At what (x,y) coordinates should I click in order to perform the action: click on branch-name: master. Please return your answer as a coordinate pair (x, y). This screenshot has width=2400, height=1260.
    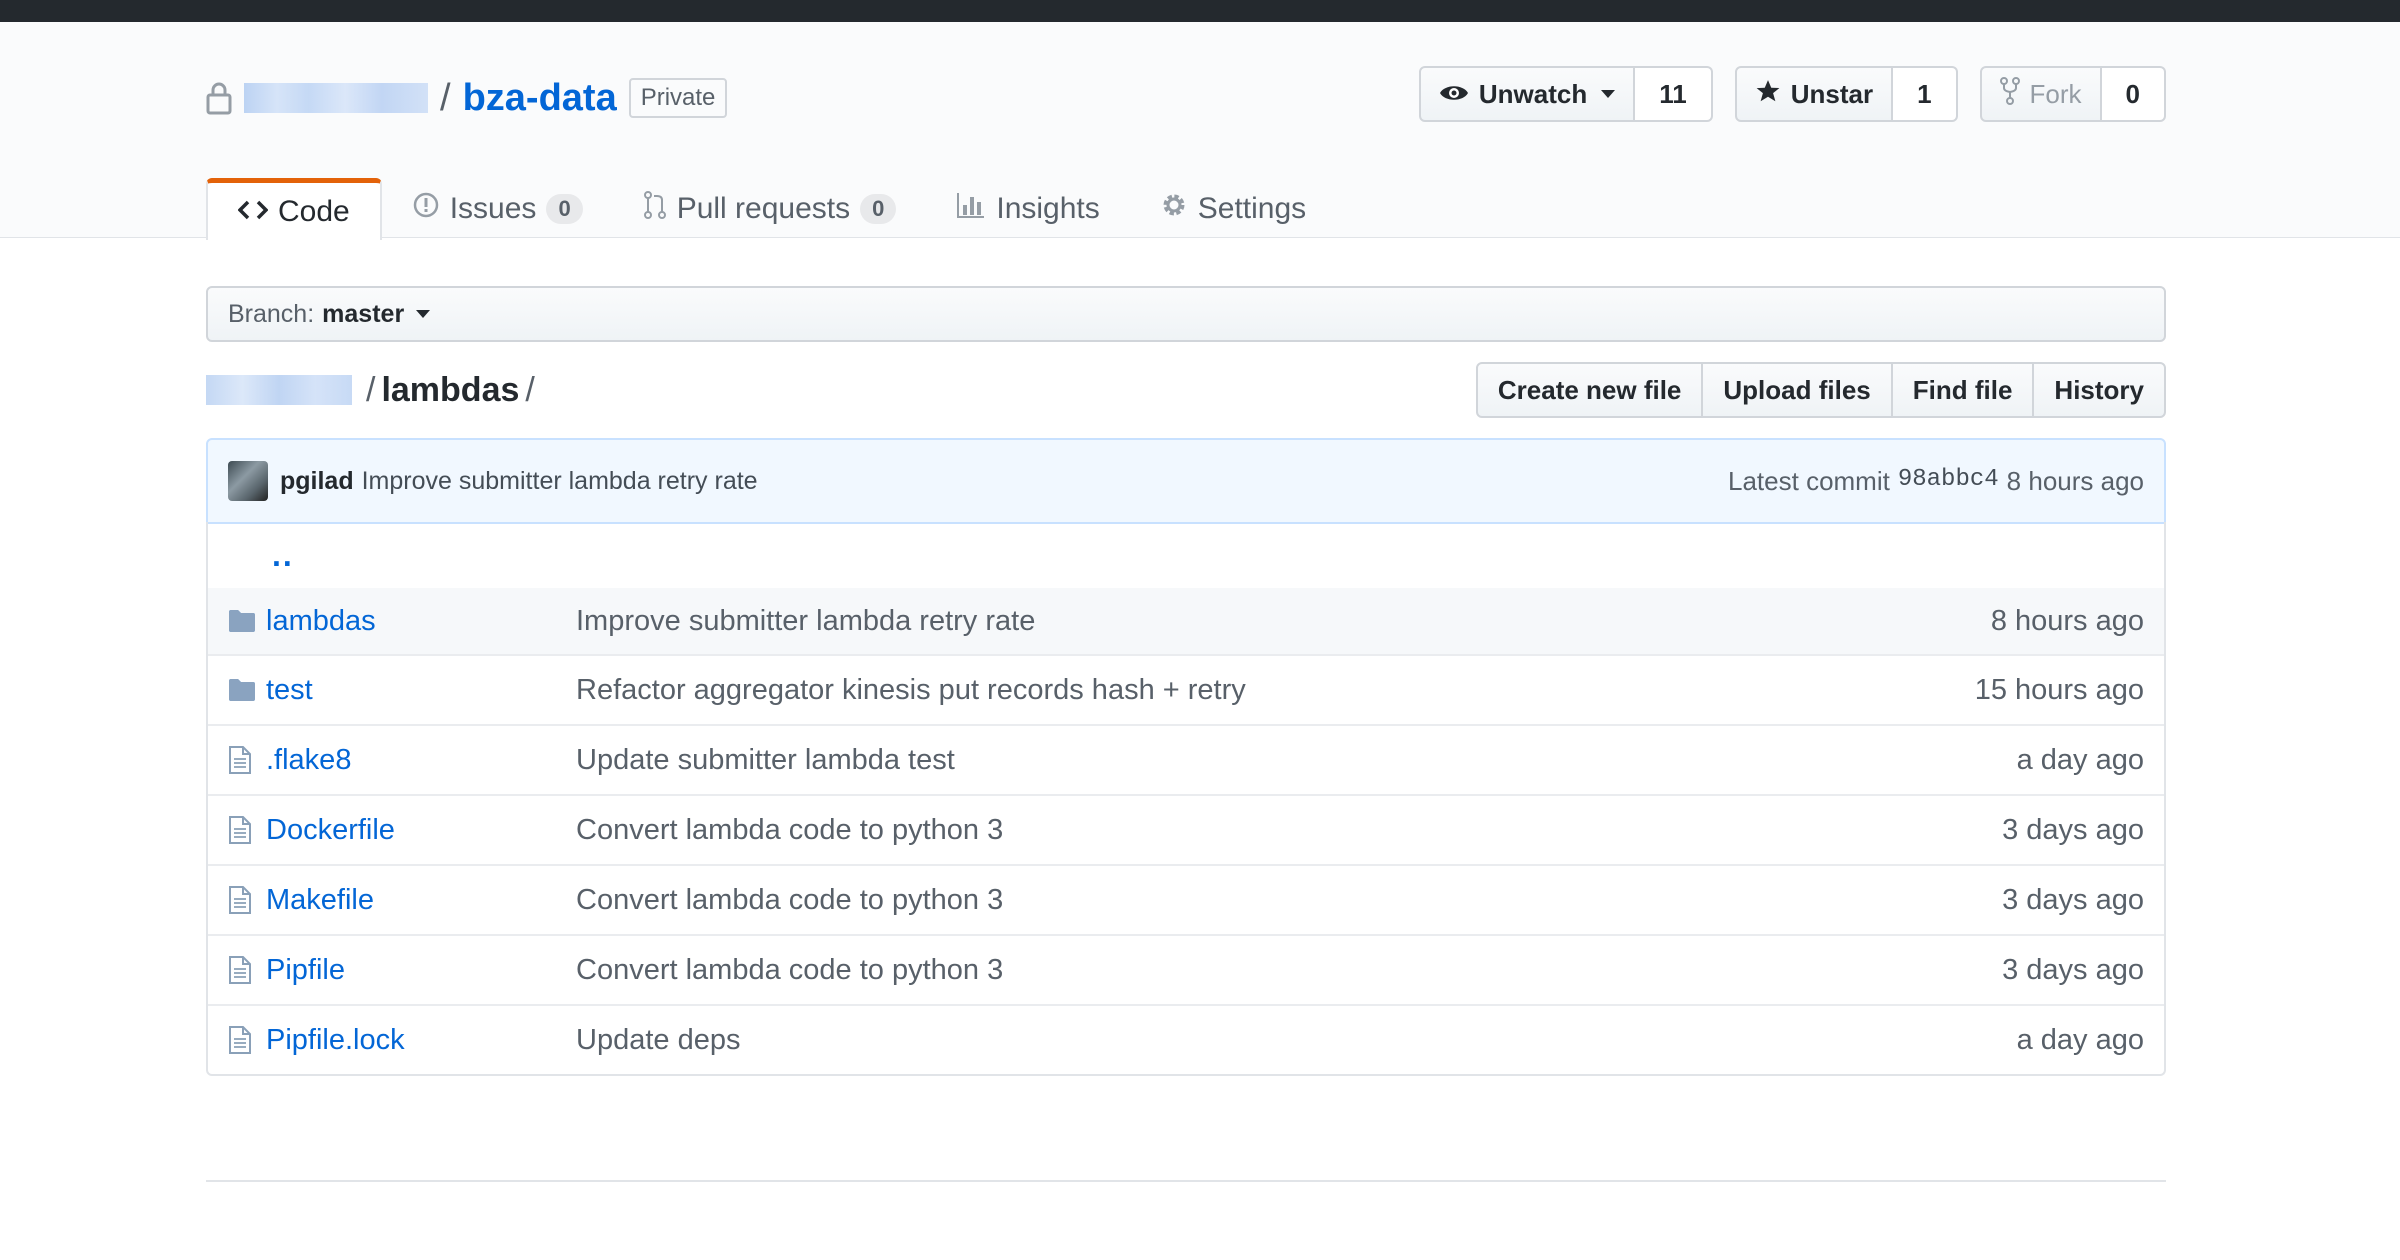
    Looking at the image, I should click on (363, 313).